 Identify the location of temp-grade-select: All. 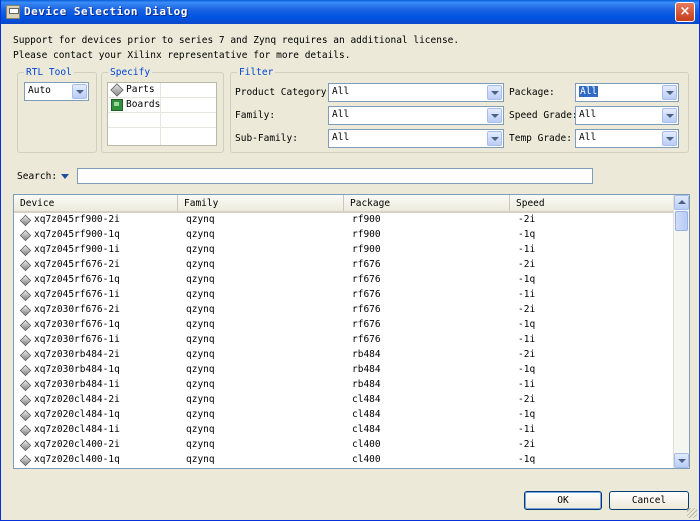
(627, 138).